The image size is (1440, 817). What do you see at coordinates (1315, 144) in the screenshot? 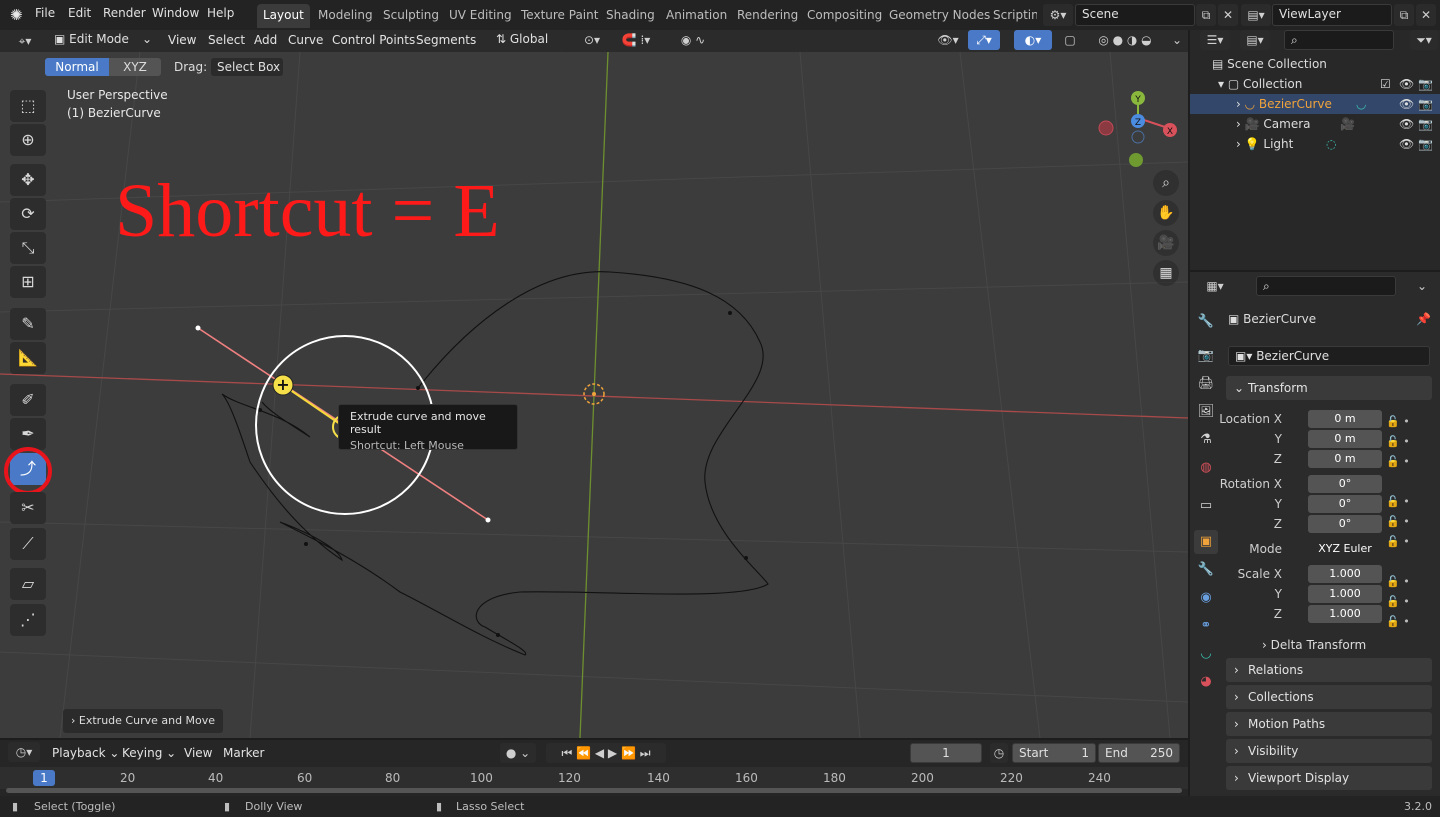
I see `outliner-row-light: › 💡 Light ◌ 👁 📷` at bounding box center [1315, 144].